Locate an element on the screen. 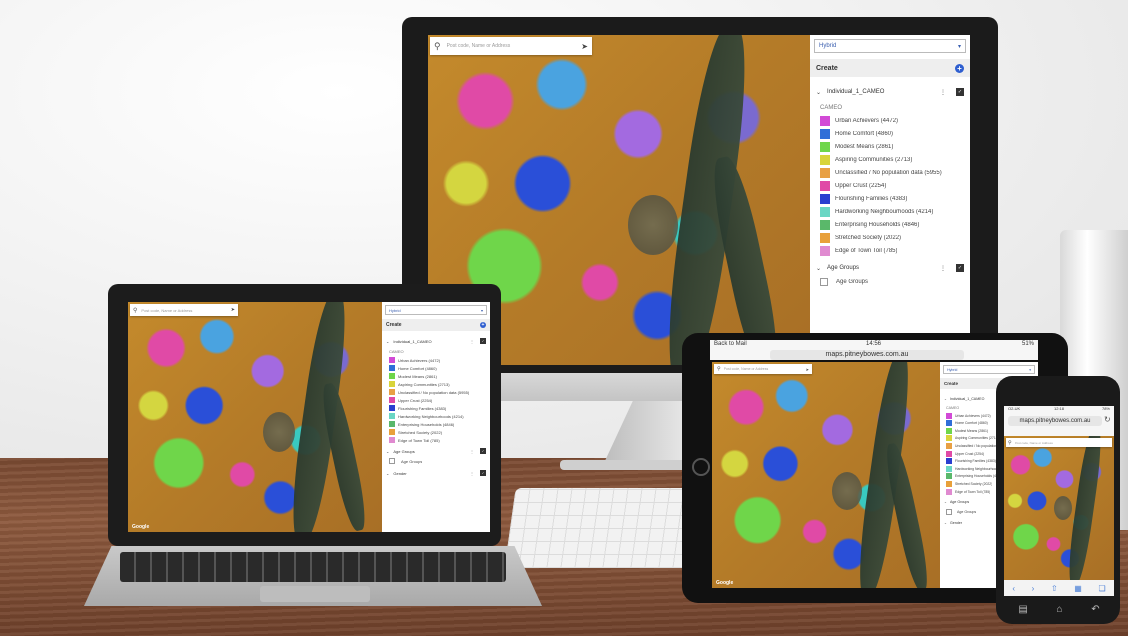 This screenshot has width=1128, height=636. legend-label: Urban Achievers (4472) is located at coordinates (419, 360).